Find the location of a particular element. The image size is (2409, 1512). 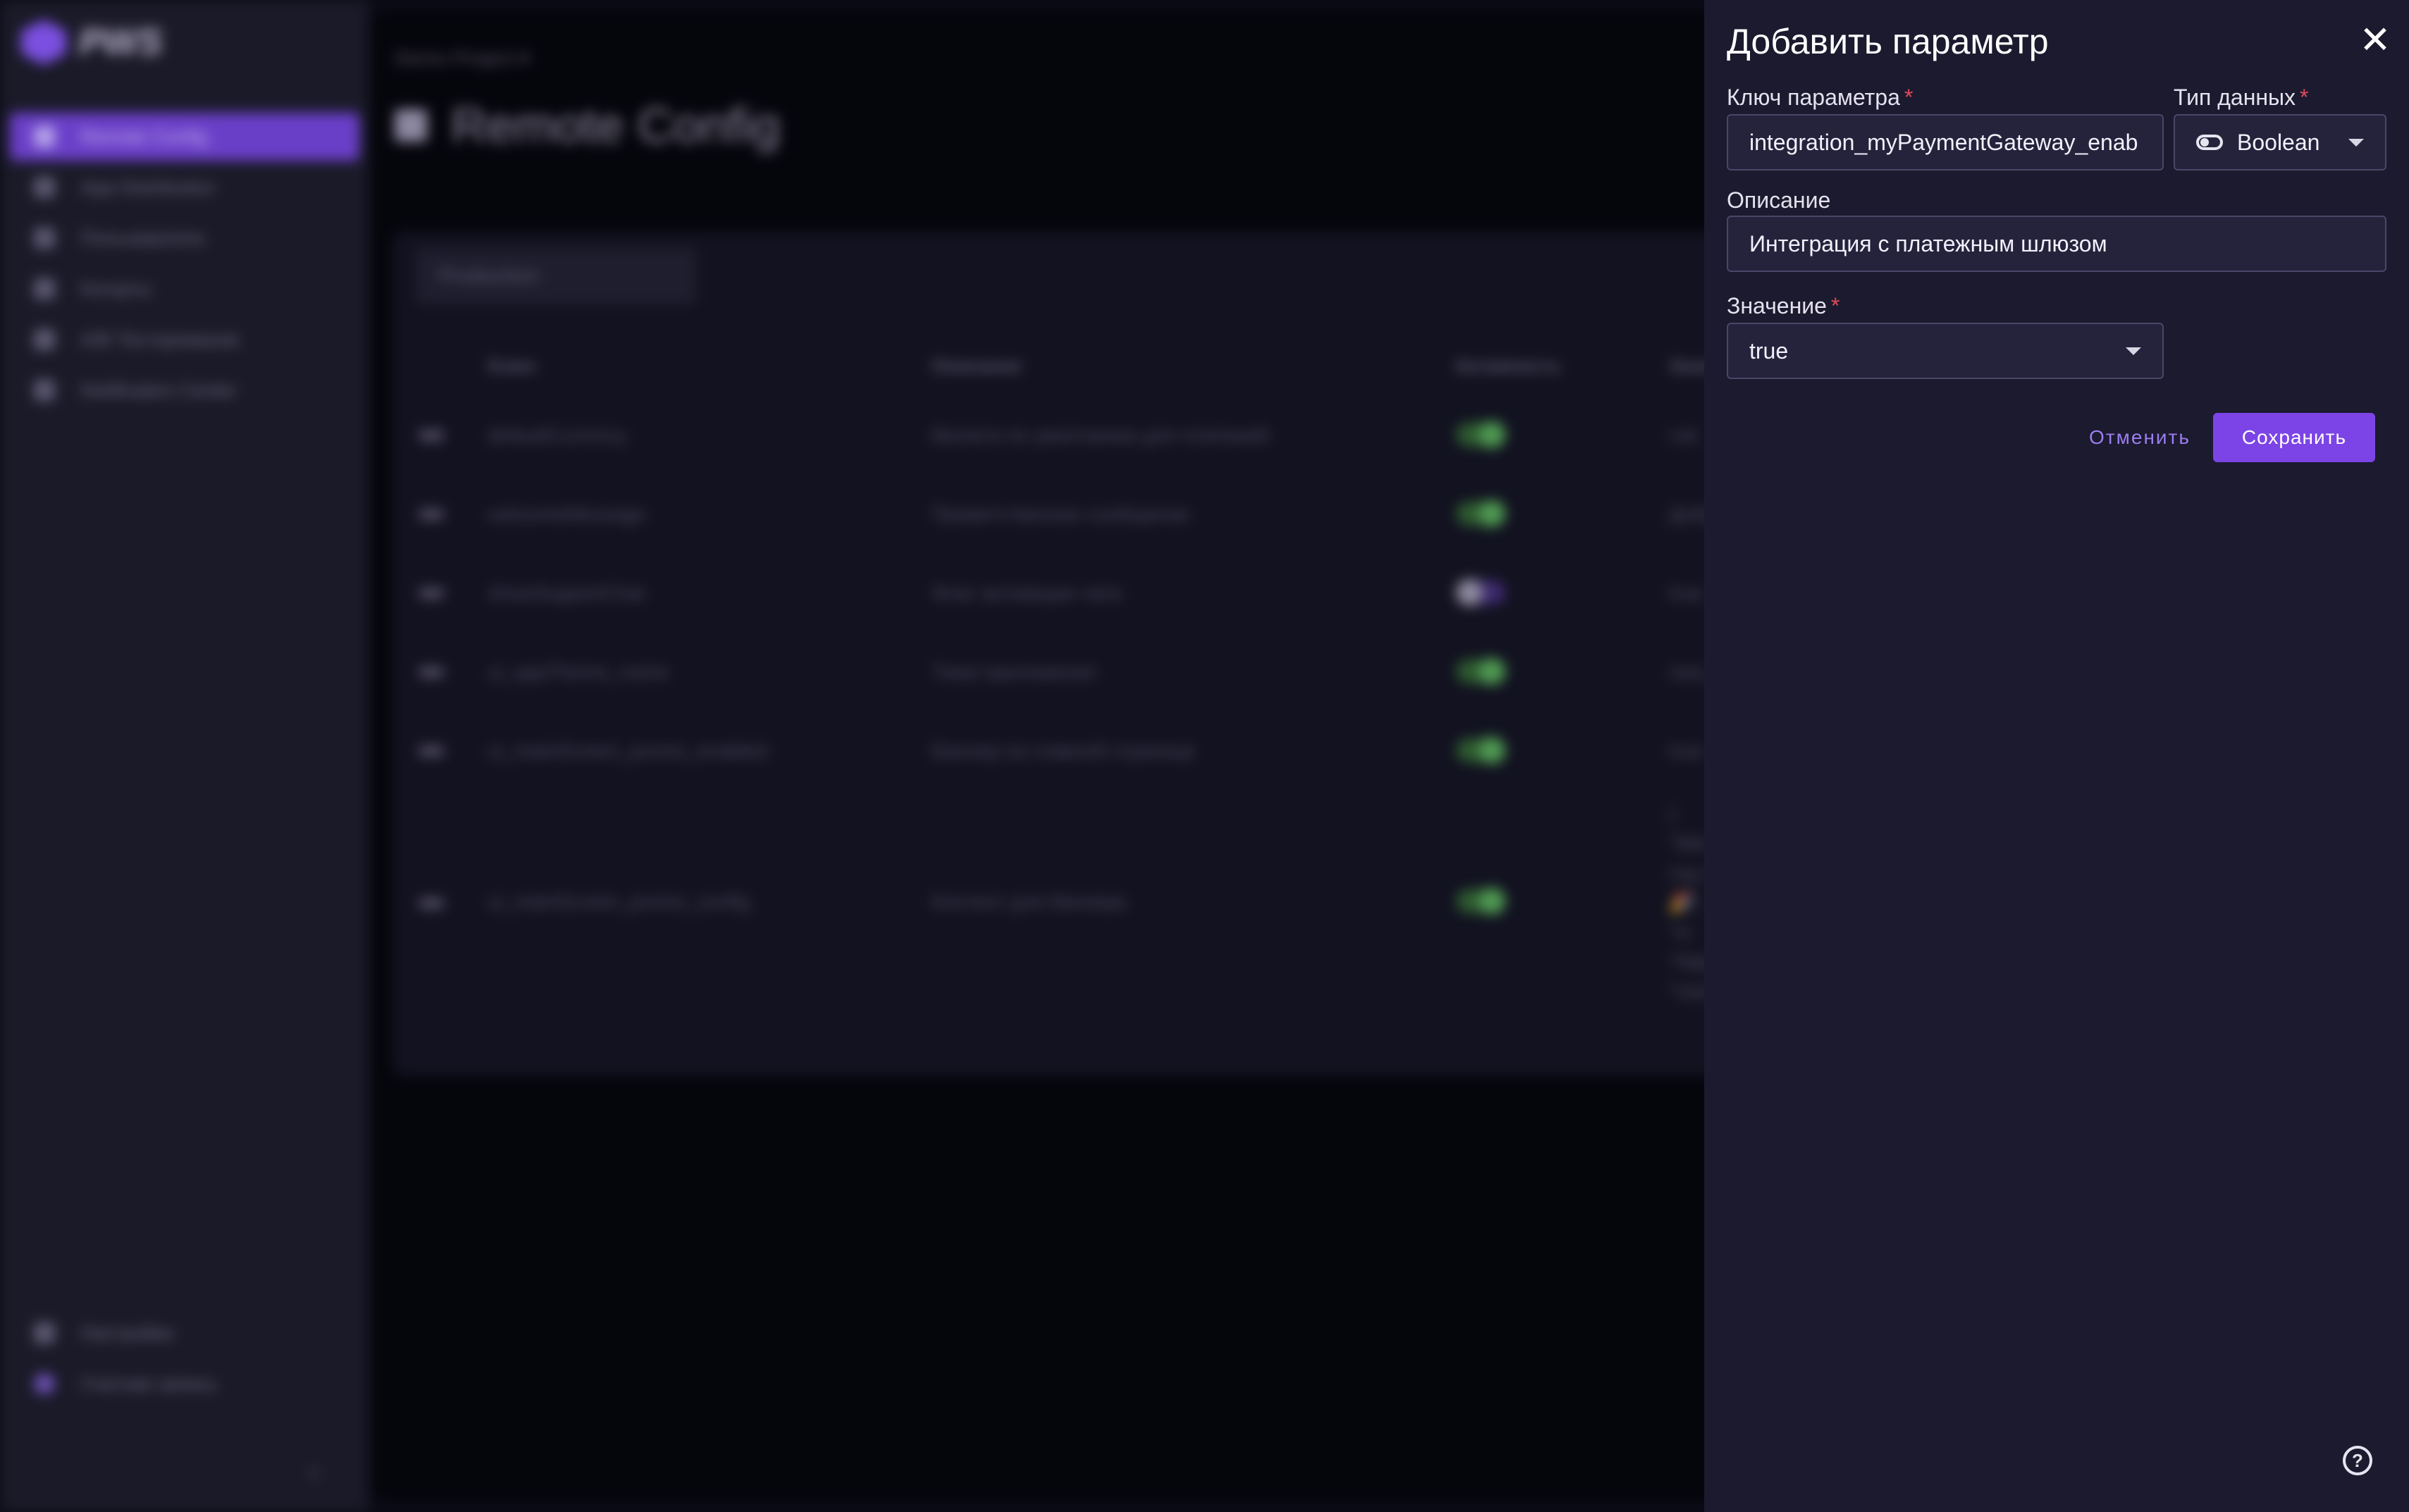

type-label: Тип данных * is located at coordinates (2241, 98).